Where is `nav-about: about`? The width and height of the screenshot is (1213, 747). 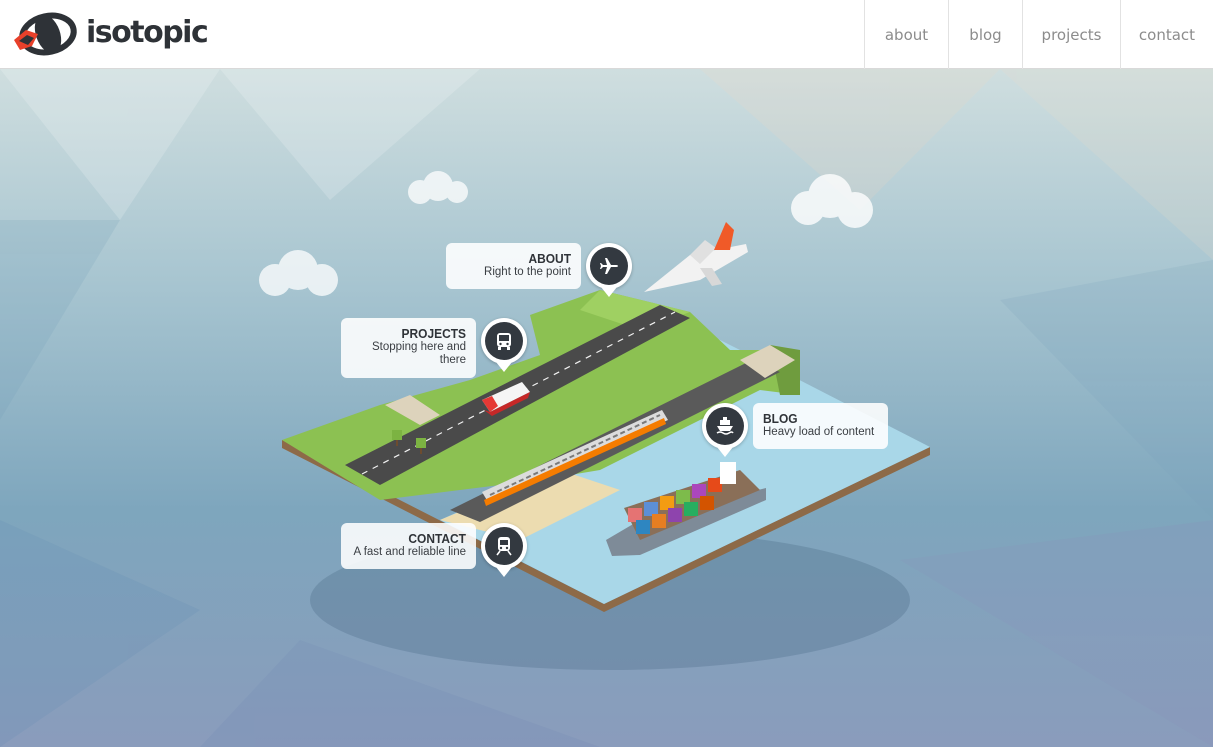
nav-about: about is located at coordinates (906, 34).